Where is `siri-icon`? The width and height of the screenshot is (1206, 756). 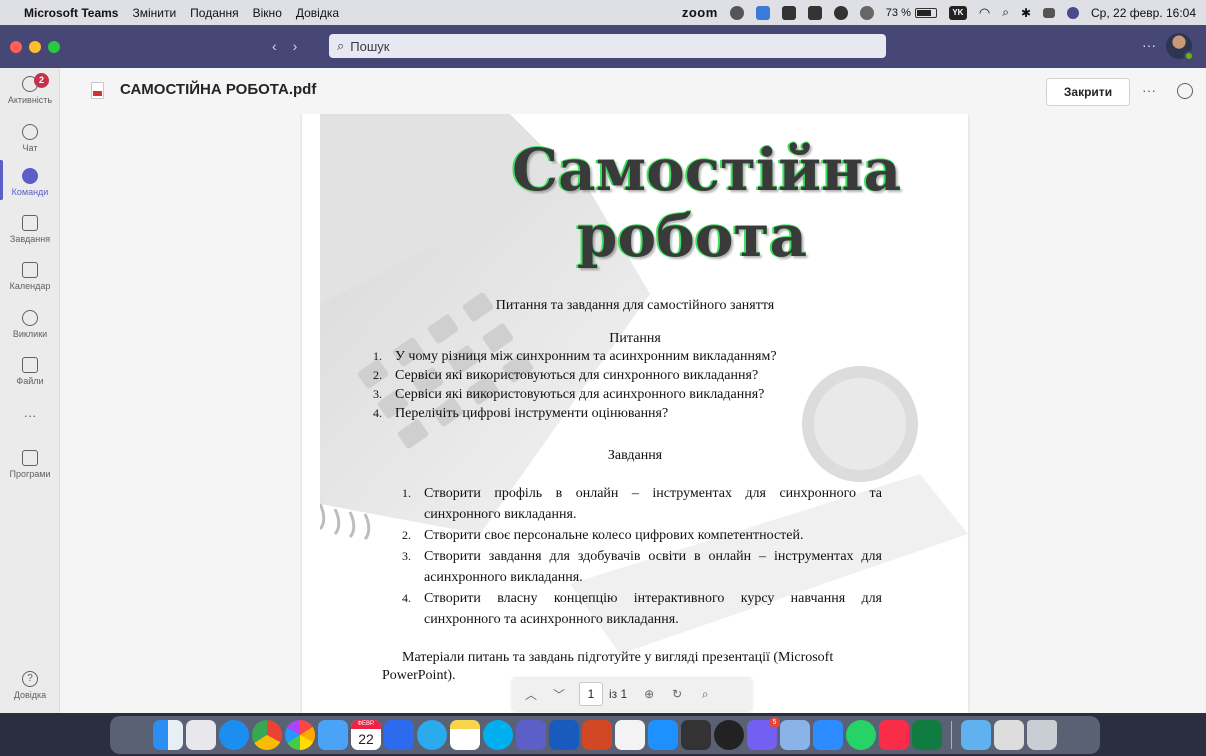
siri-icon is located at coordinates (1073, 12).